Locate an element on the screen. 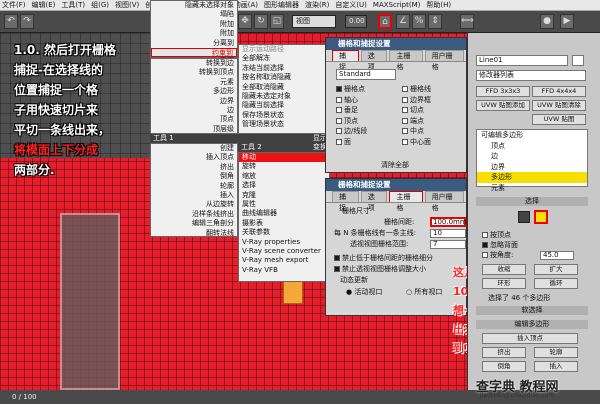 Image resolution: width=600 pixels, height=404 pixels. spinner-snap-icon: ⇕ is located at coordinates (435, 21).